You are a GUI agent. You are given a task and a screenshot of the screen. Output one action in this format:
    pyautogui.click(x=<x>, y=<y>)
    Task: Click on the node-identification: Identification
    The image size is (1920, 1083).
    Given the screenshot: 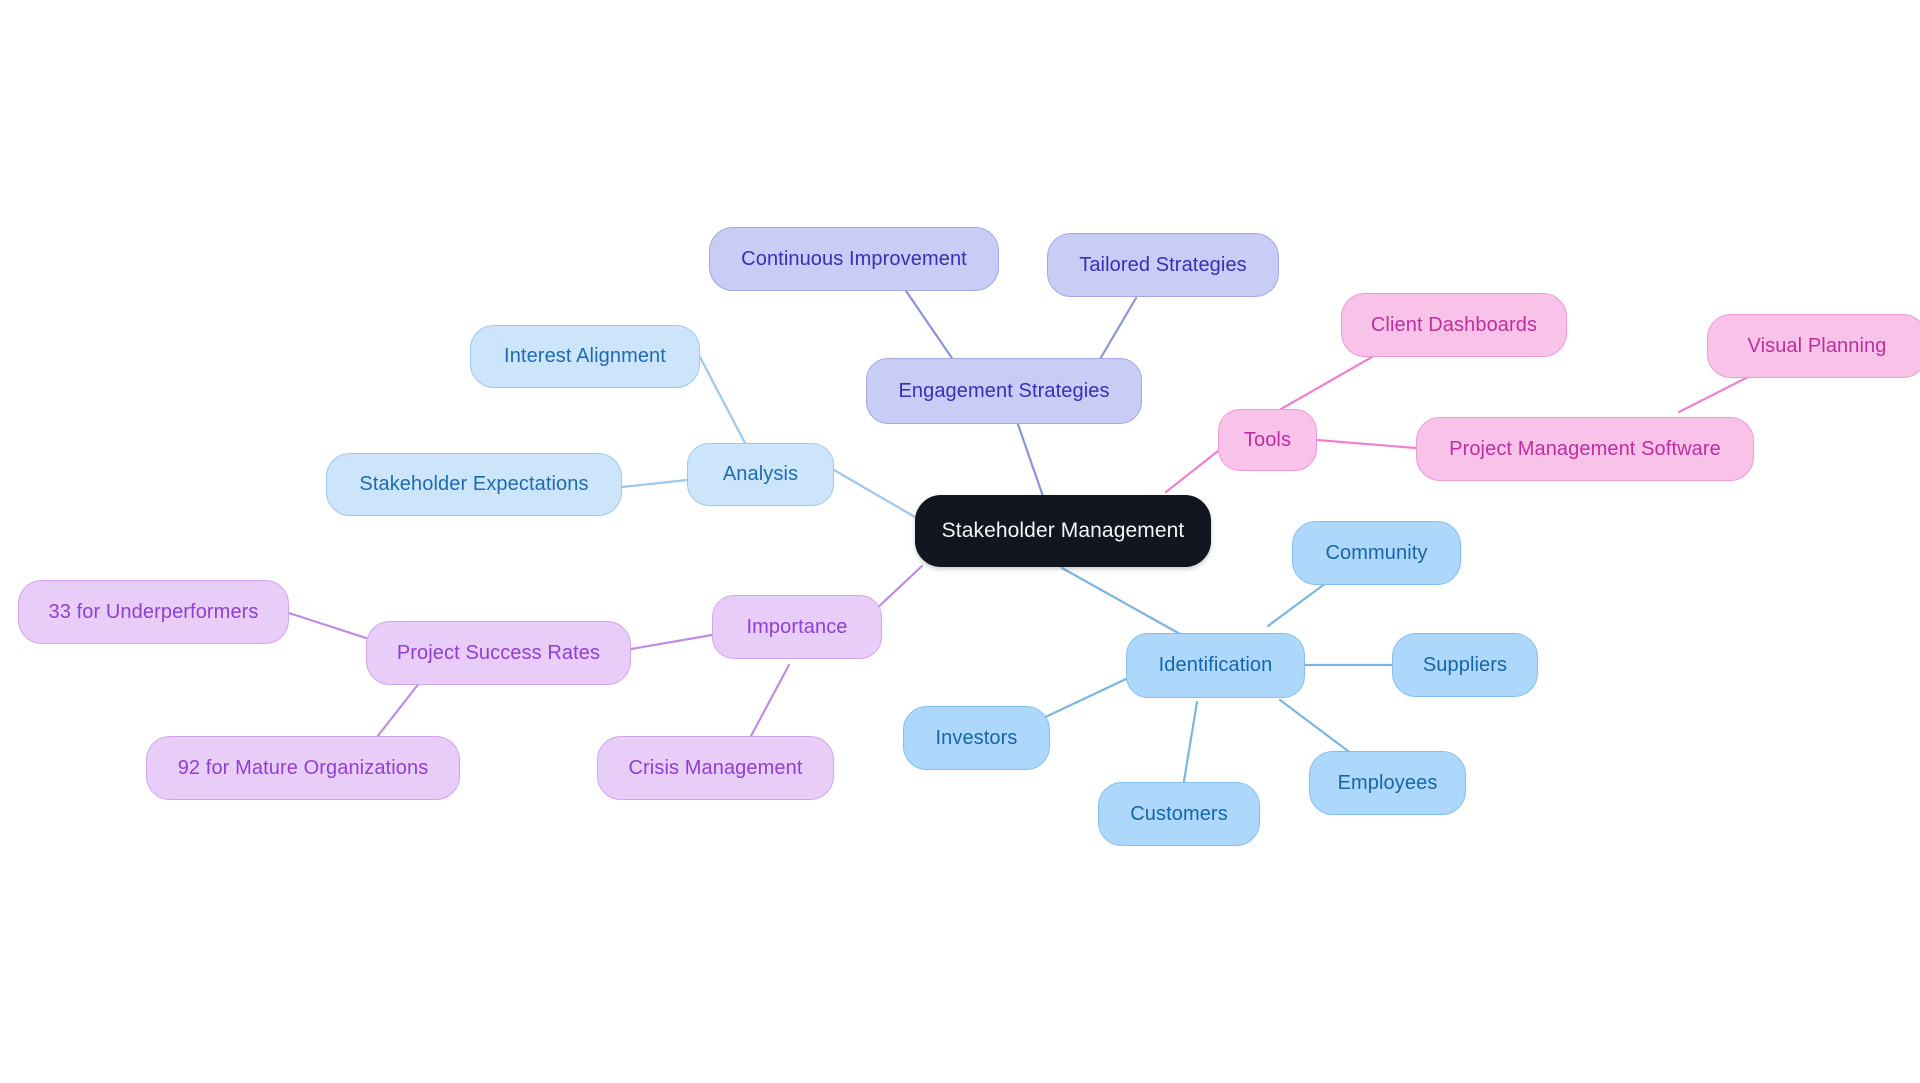 What is the action you would take?
    pyautogui.click(x=1215, y=665)
    